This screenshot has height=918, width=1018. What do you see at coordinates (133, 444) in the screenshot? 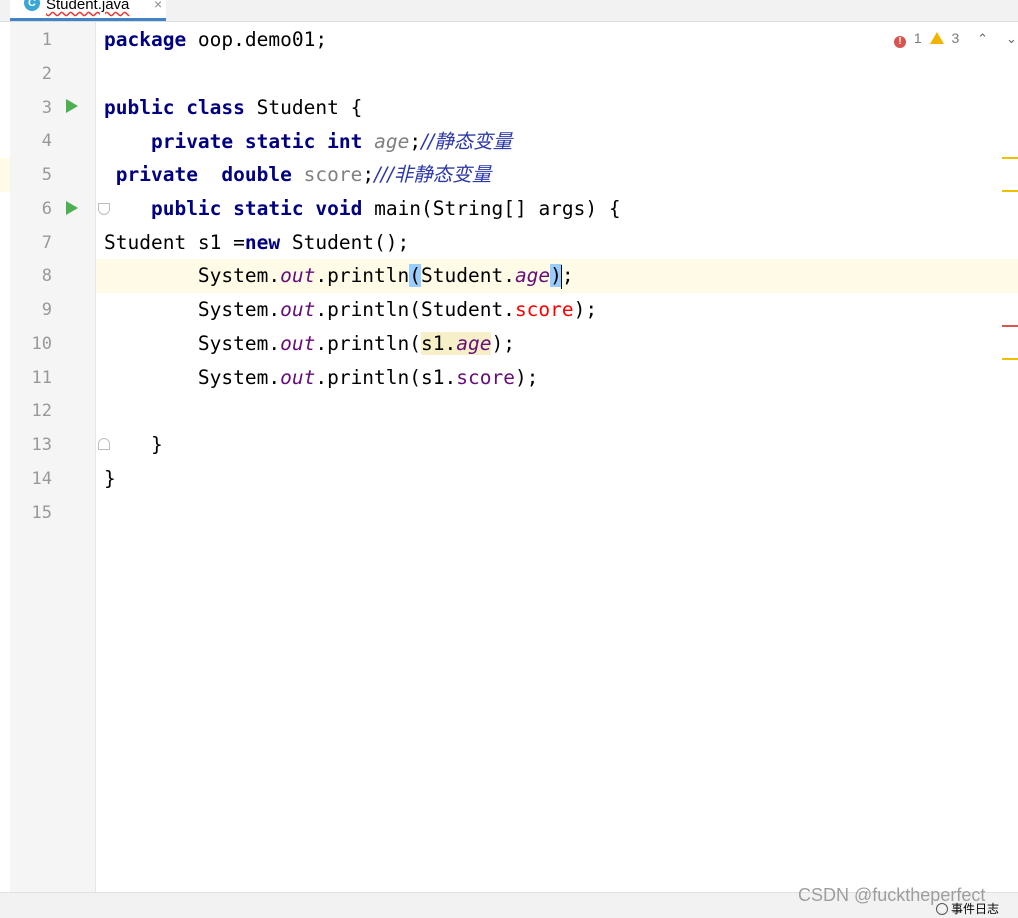
I see `code-line-13: }` at bounding box center [133, 444].